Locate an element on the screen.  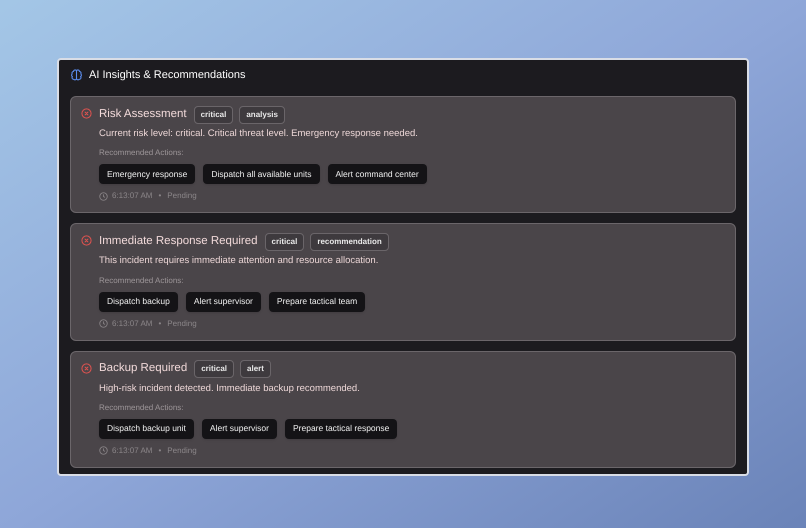
category-tag: alert is located at coordinates (255, 369).